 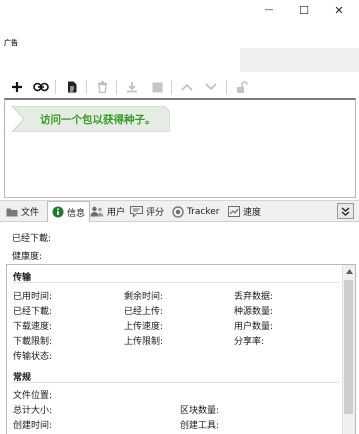 I want to click on remaining-time-label: 剩余时间:, so click(x=144, y=297).